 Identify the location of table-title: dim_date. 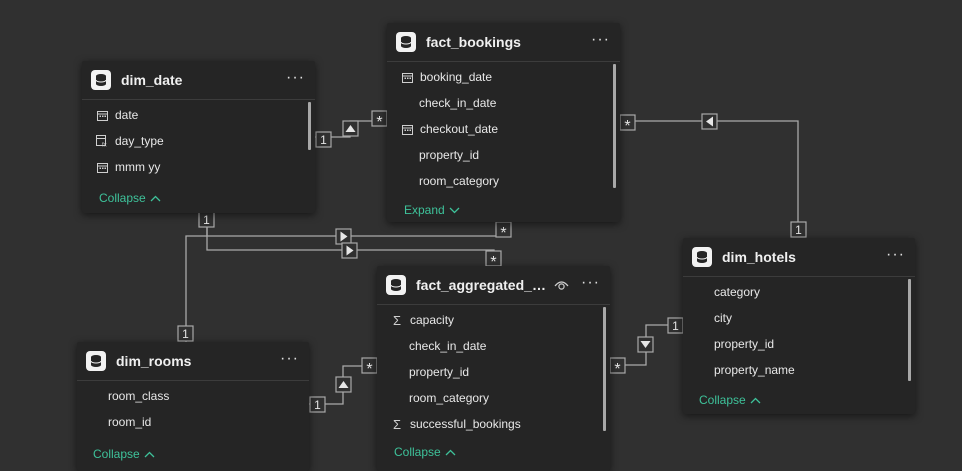
(152, 80).